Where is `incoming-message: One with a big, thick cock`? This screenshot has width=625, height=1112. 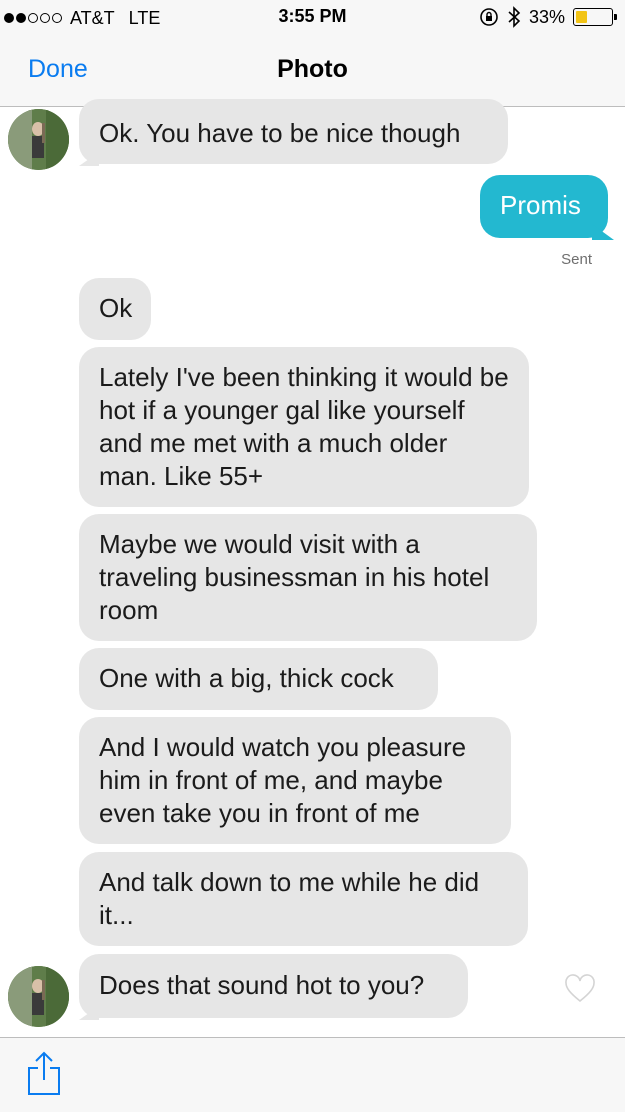 incoming-message: One with a big, thick cock is located at coordinates (258, 679).